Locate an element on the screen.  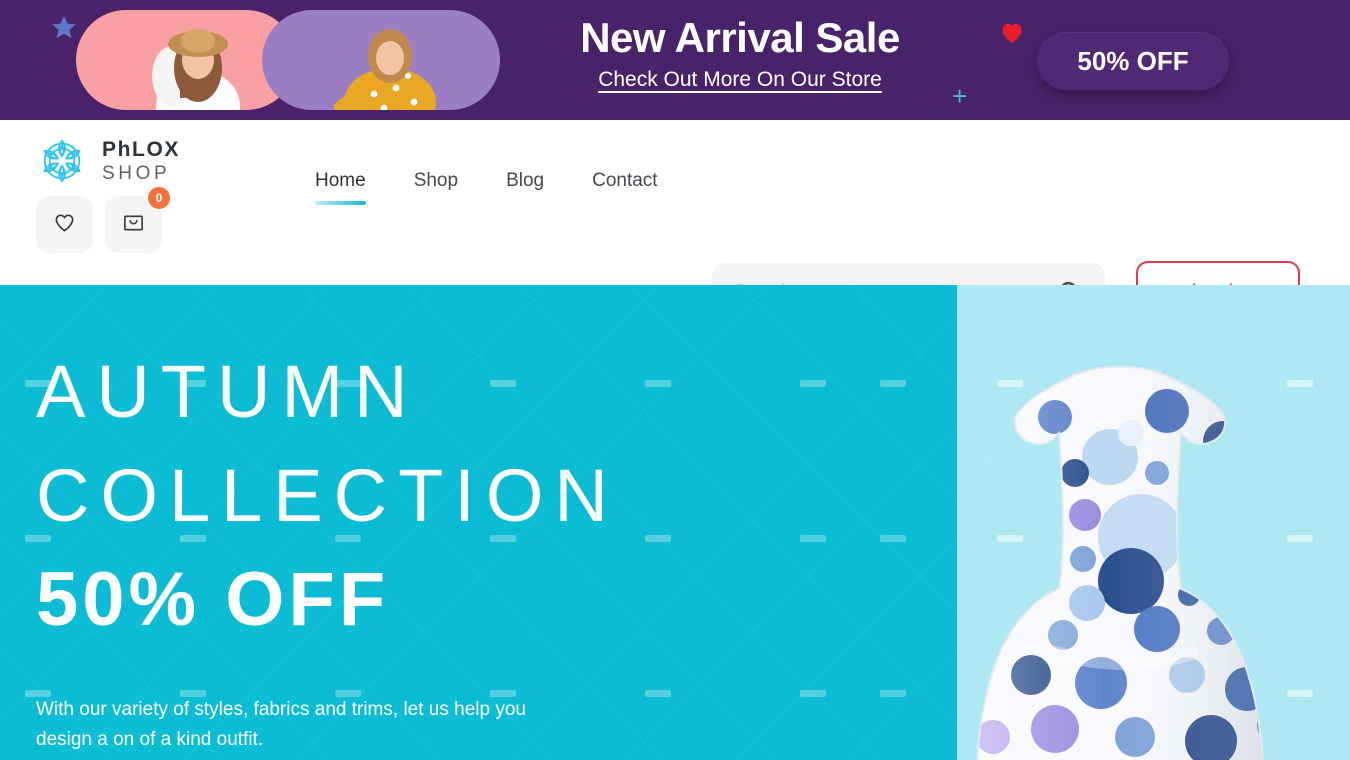
plus-icon: + is located at coordinates (960, 96).